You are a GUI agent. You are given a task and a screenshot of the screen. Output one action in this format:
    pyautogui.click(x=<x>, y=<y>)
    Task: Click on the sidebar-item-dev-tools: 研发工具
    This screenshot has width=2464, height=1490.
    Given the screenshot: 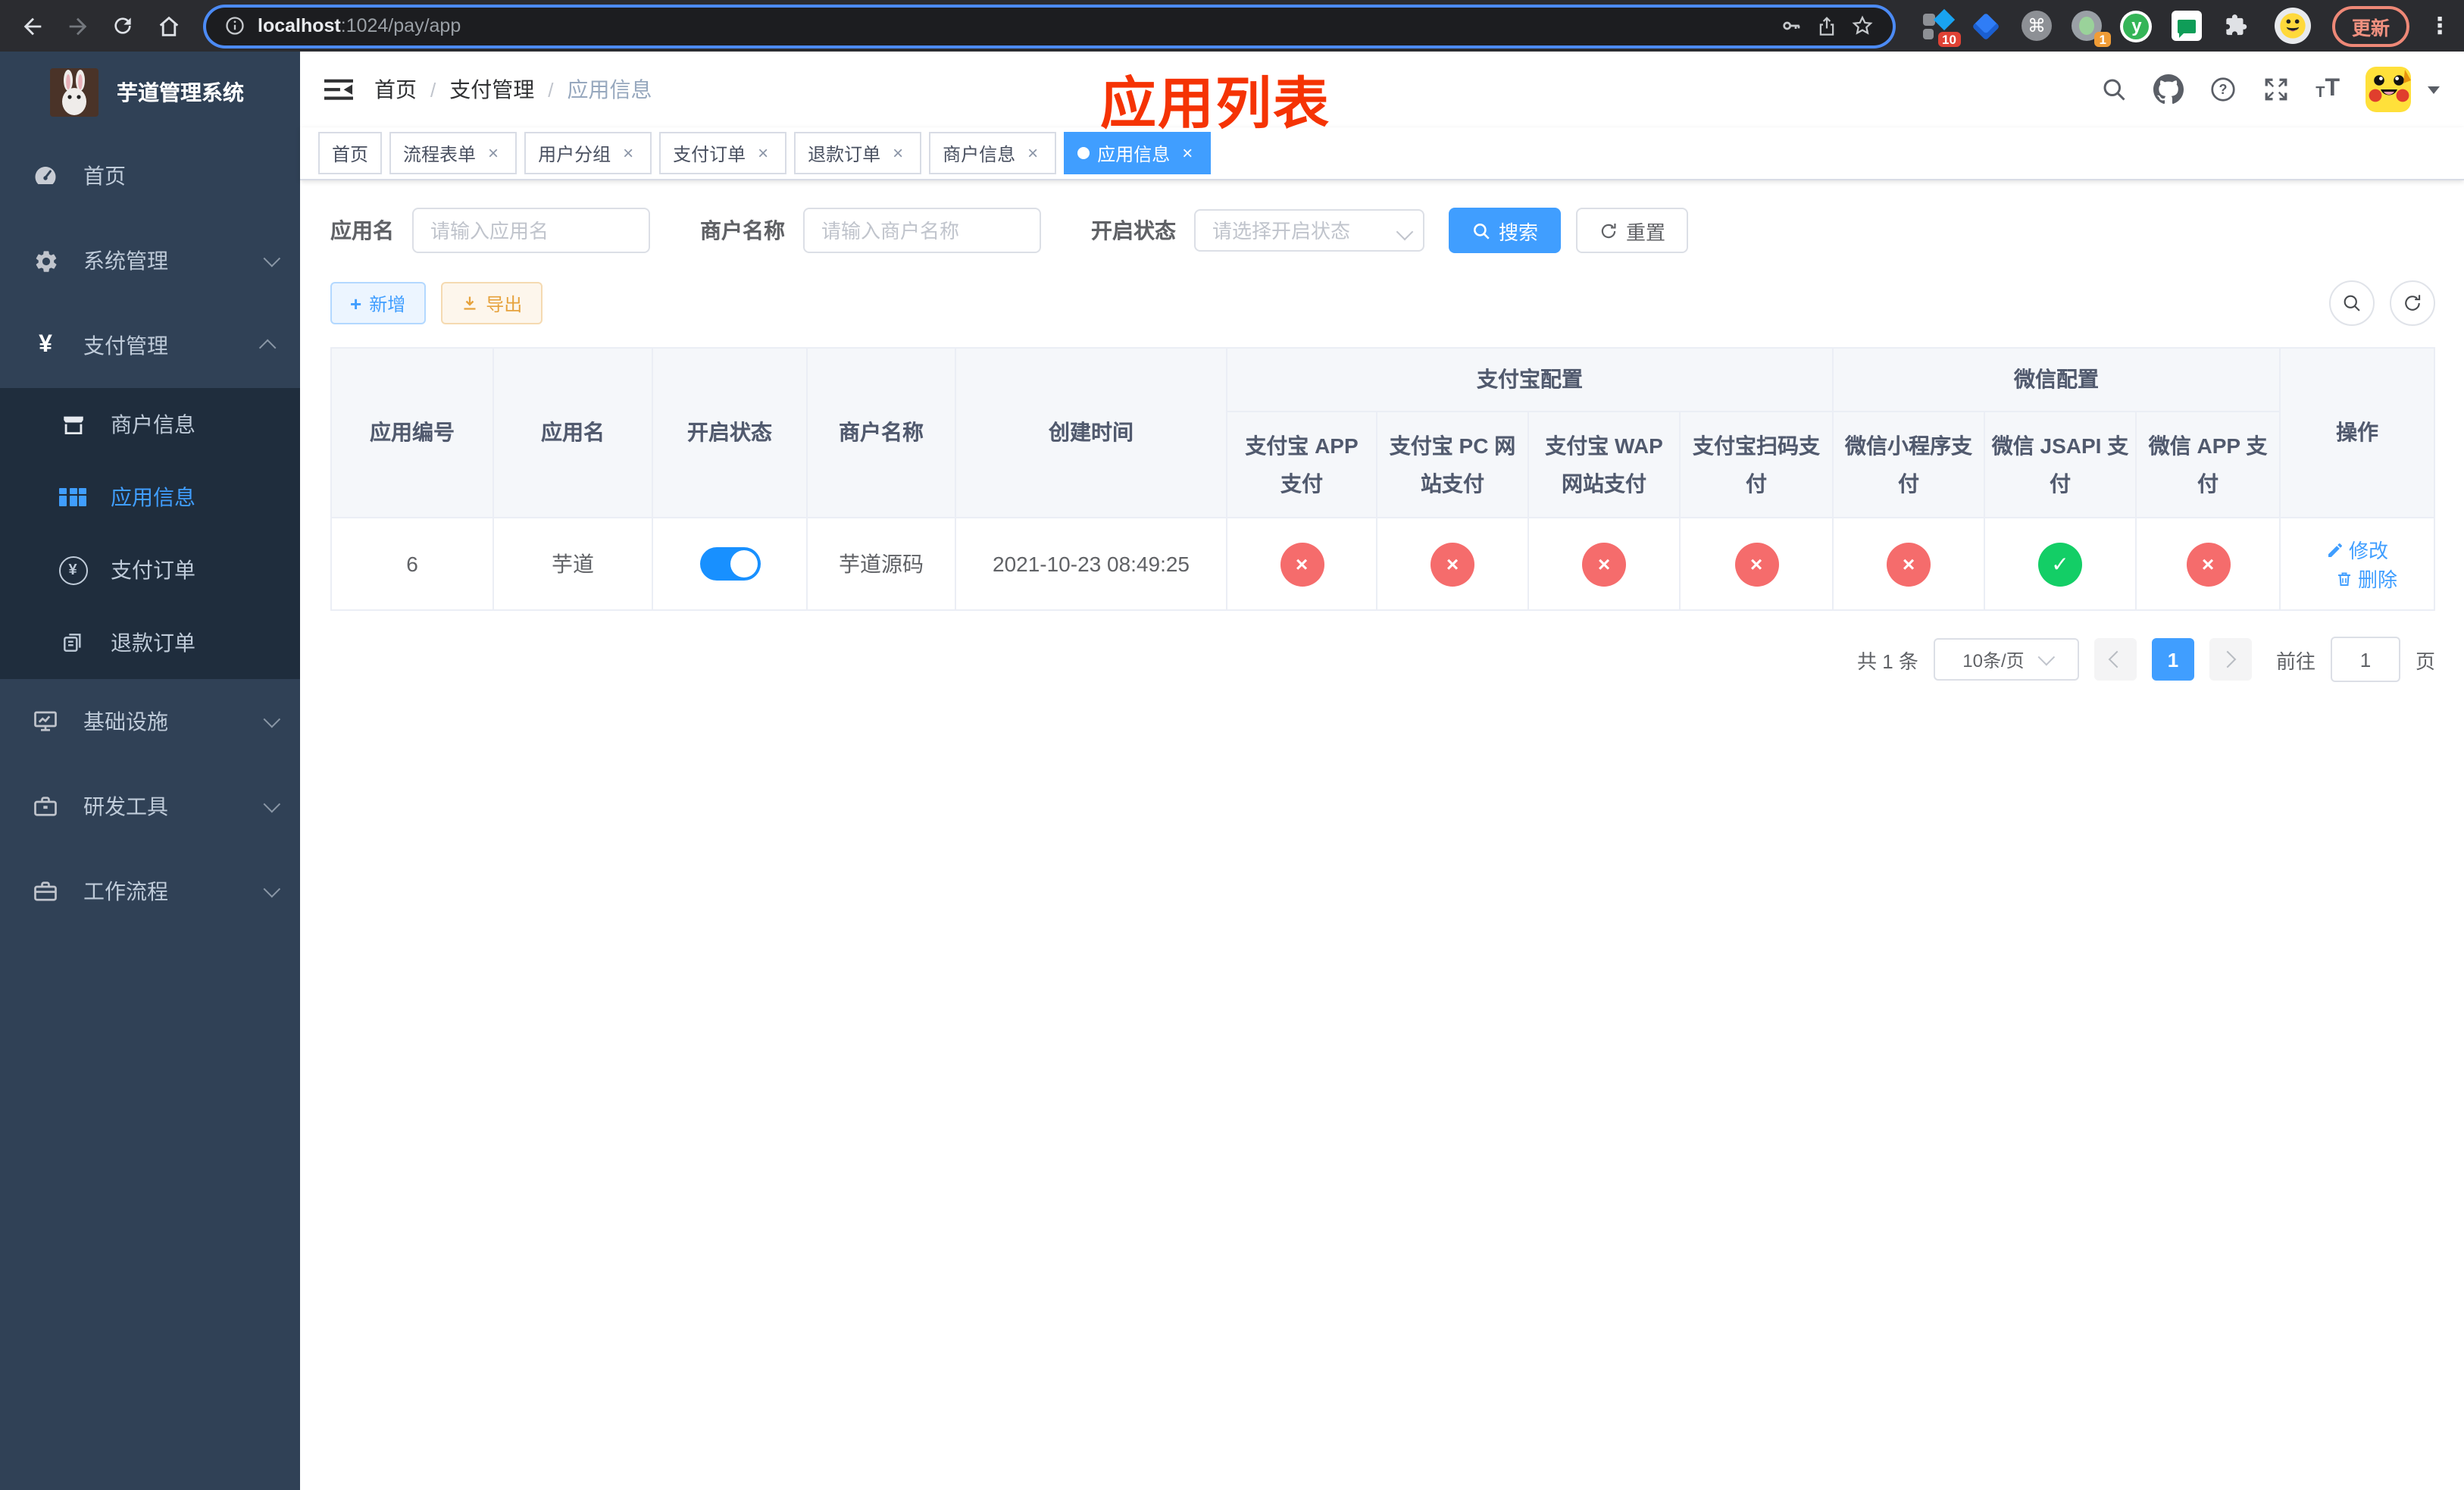 What is the action you would take?
    pyautogui.click(x=150, y=806)
    